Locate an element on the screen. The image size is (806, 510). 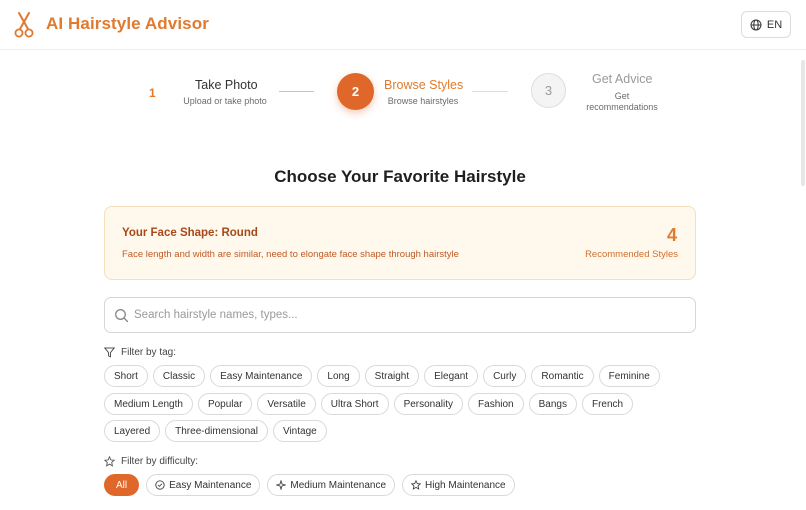
tag-chip: Fashion is located at coordinates (496, 404).